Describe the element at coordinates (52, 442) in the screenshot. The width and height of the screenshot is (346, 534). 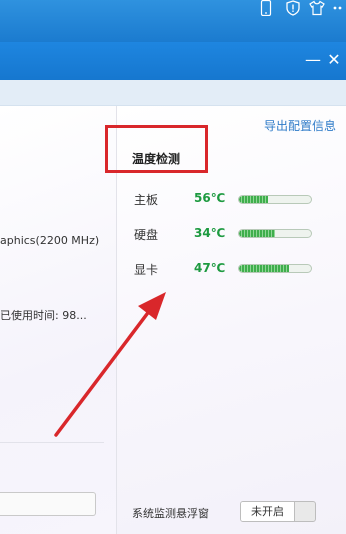
I see `divider` at that location.